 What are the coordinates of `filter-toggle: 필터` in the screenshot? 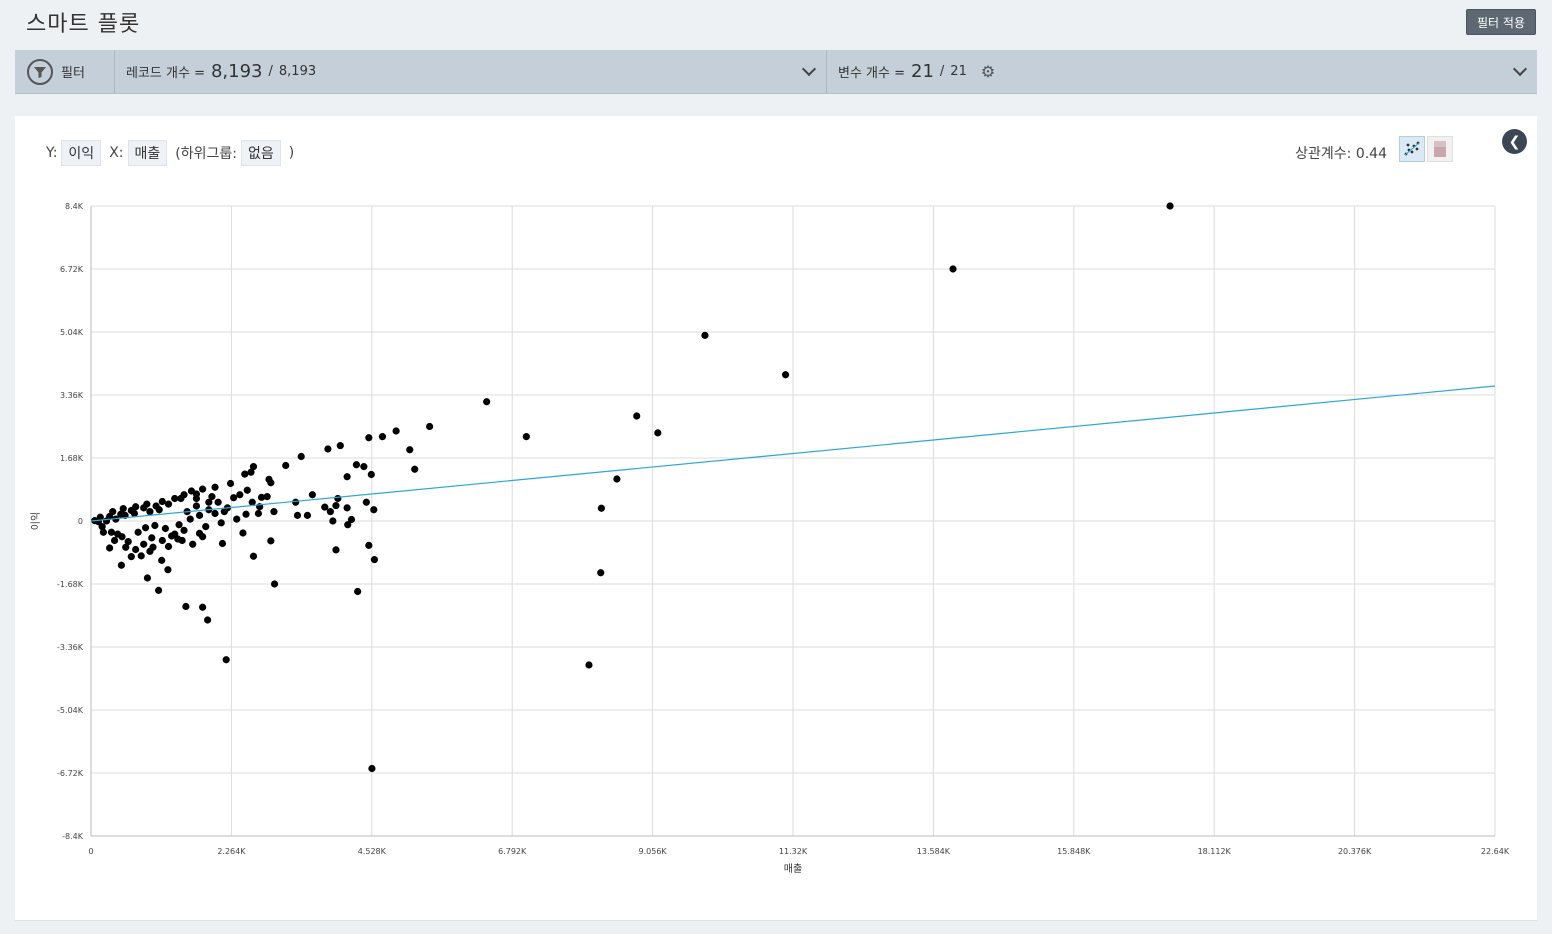 It's located at (65, 71).